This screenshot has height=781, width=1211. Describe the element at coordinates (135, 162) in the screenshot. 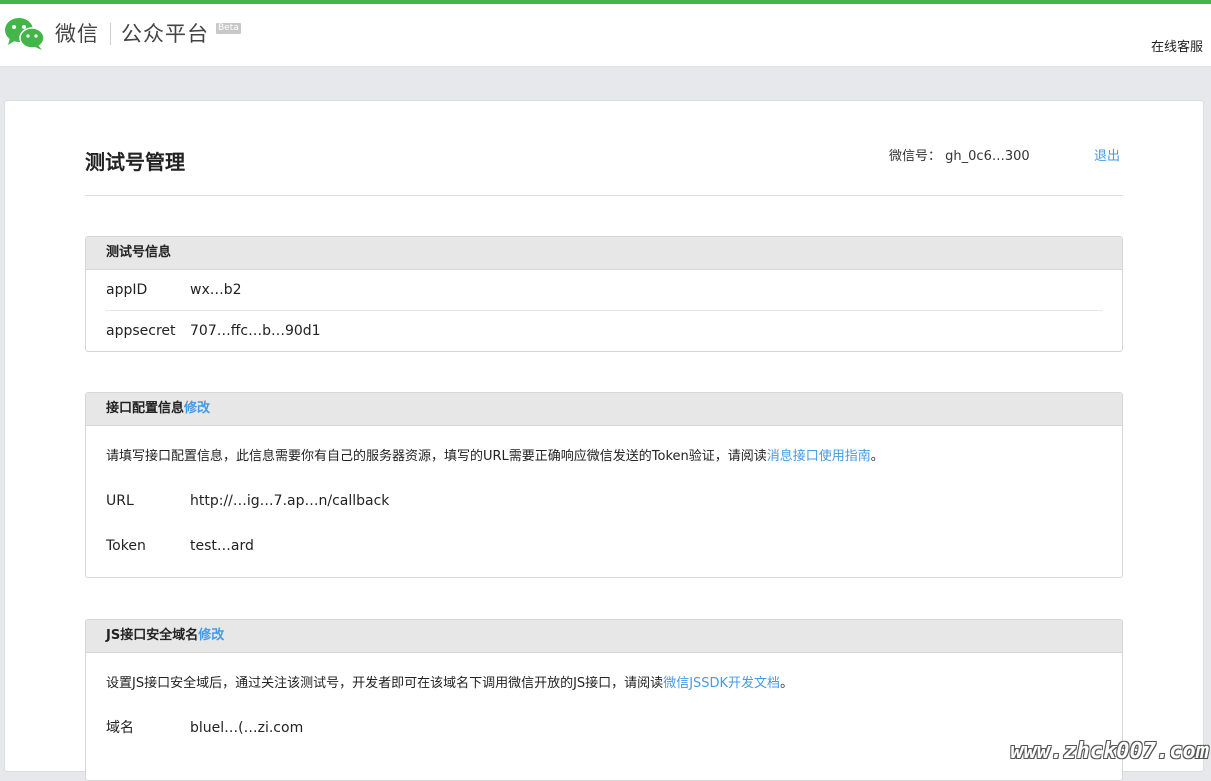

I see `page-title: 测试号管理` at that location.